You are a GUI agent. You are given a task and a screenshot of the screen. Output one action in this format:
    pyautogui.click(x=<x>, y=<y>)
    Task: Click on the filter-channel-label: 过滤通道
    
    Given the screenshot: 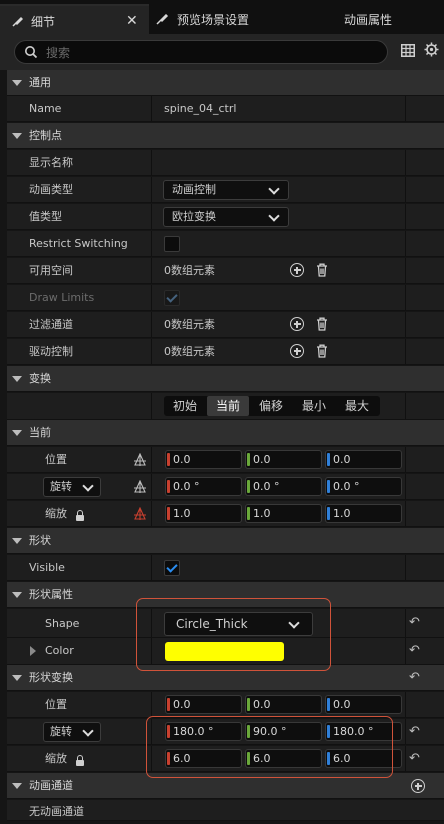 What is the action you would take?
    pyautogui.click(x=51, y=324)
    